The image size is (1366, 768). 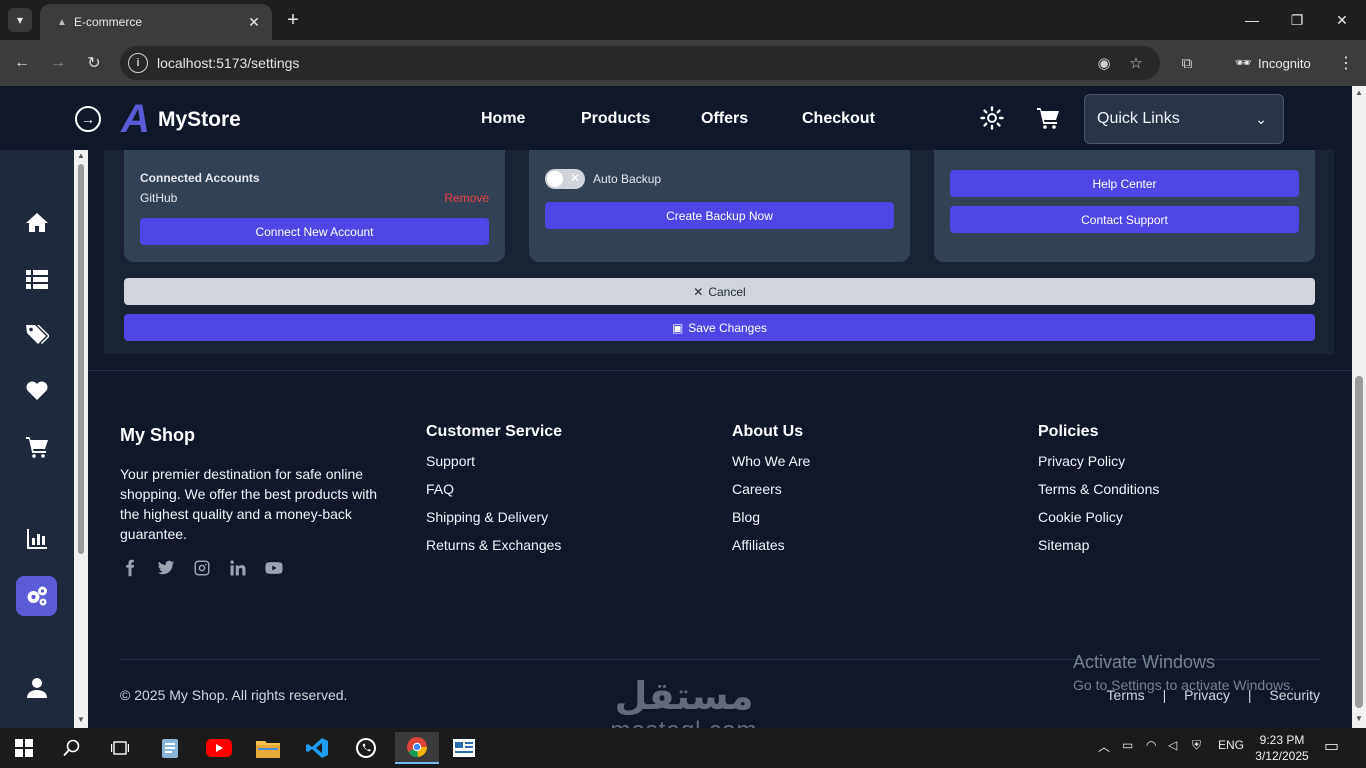 What do you see at coordinates (1098, 461) in the screenshot?
I see `footer-link-privacy-policy: Privacy Policy` at bounding box center [1098, 461].